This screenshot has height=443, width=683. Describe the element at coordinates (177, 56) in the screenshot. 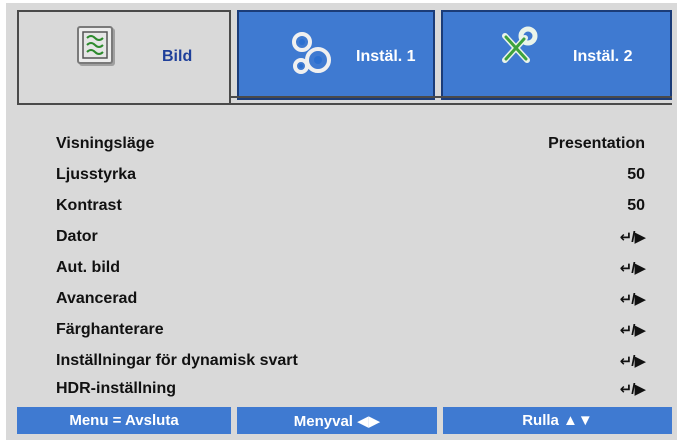

I see `tab-bild-label: Bild` at that location.